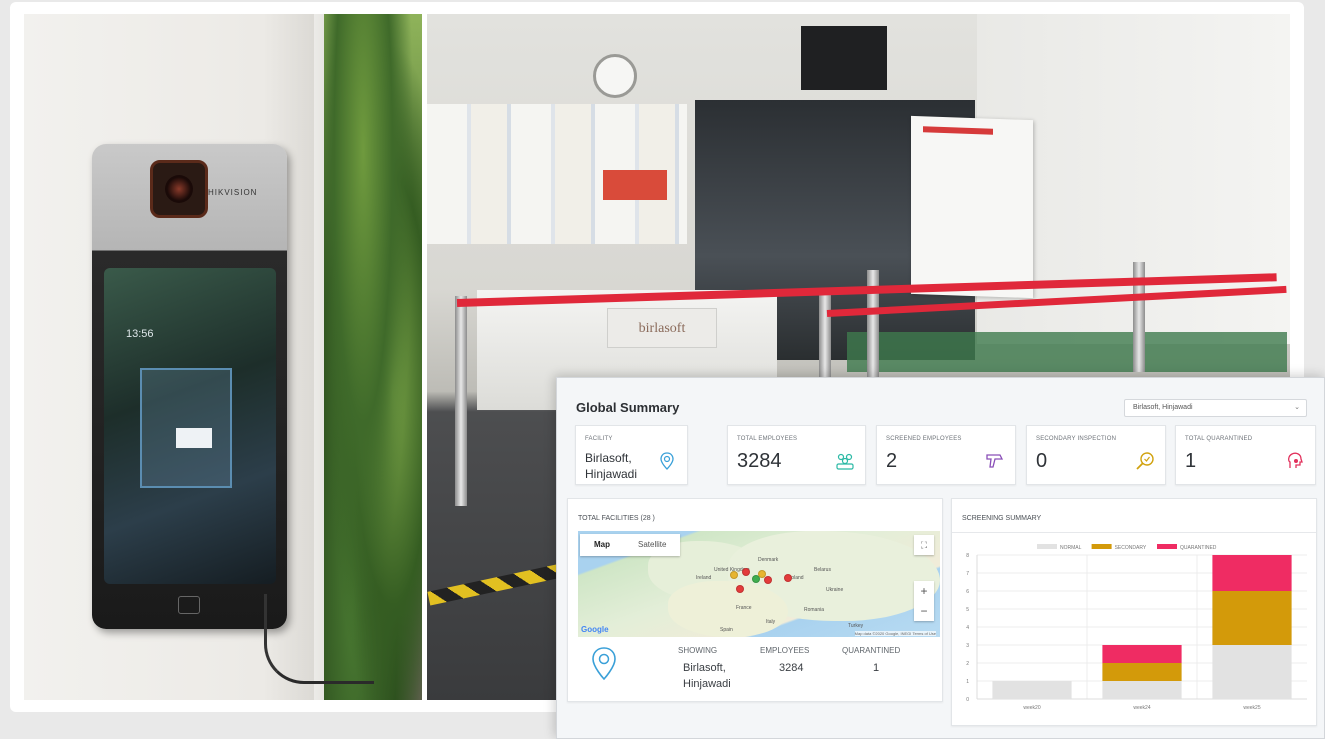 The image size is (1325, 739). What do you see at coordinates (1002, 518) in the screenshot?
I see `screening-card-title: SCREENING SUMMARY` at bounding box center [1002, 518].